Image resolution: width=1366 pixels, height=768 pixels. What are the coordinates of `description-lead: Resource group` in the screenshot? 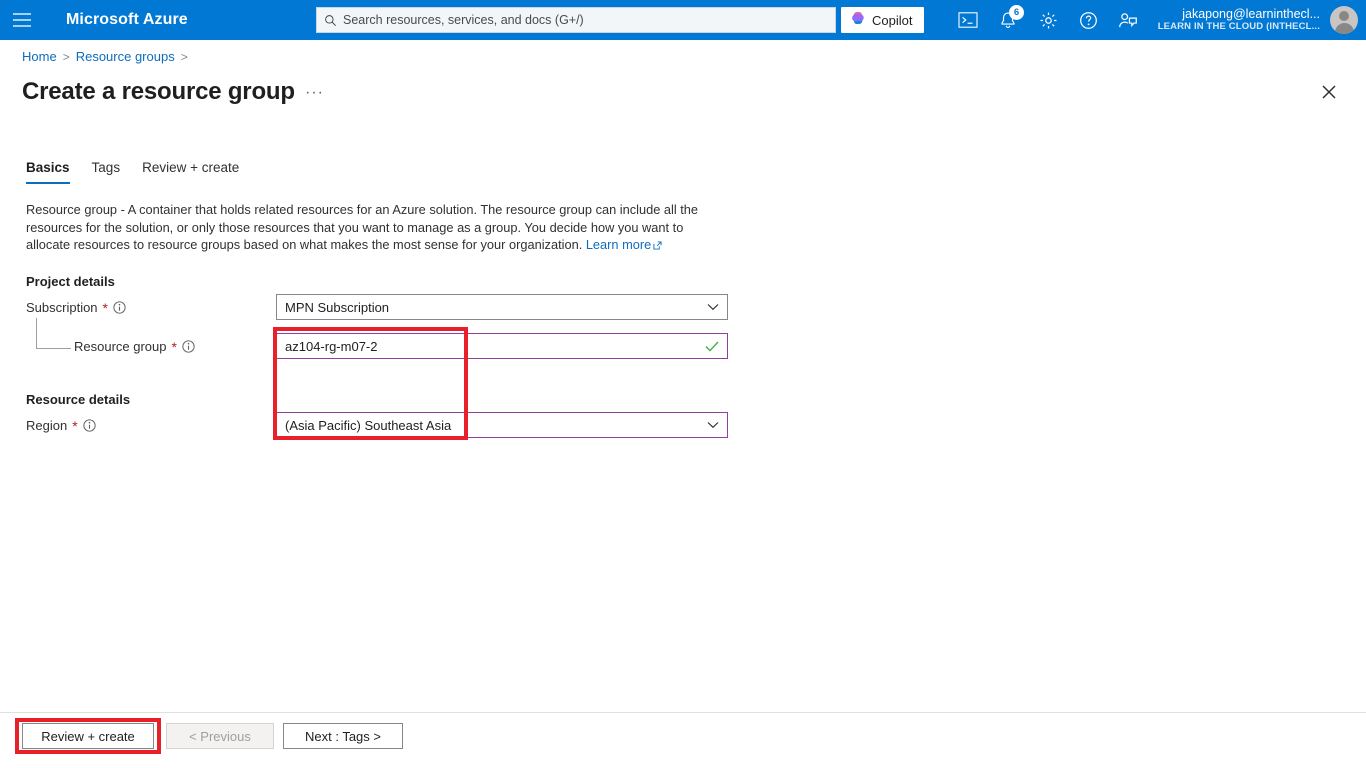 It's located at (72, 209).